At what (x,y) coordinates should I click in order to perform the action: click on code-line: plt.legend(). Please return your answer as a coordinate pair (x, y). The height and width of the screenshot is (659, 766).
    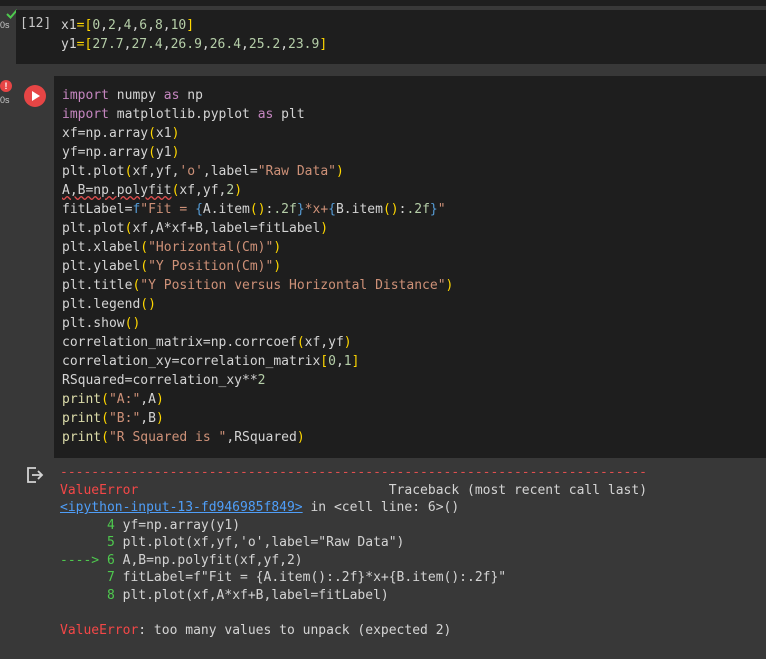
    Looking at the image, I should click on (109, 304).